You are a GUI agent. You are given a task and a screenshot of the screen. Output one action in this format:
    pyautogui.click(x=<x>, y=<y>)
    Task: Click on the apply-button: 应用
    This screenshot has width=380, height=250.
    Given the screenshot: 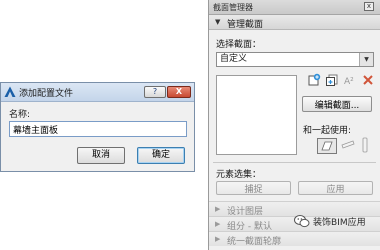 What is the action you would take?
    pyautogui.click(x=335, y=188)
    